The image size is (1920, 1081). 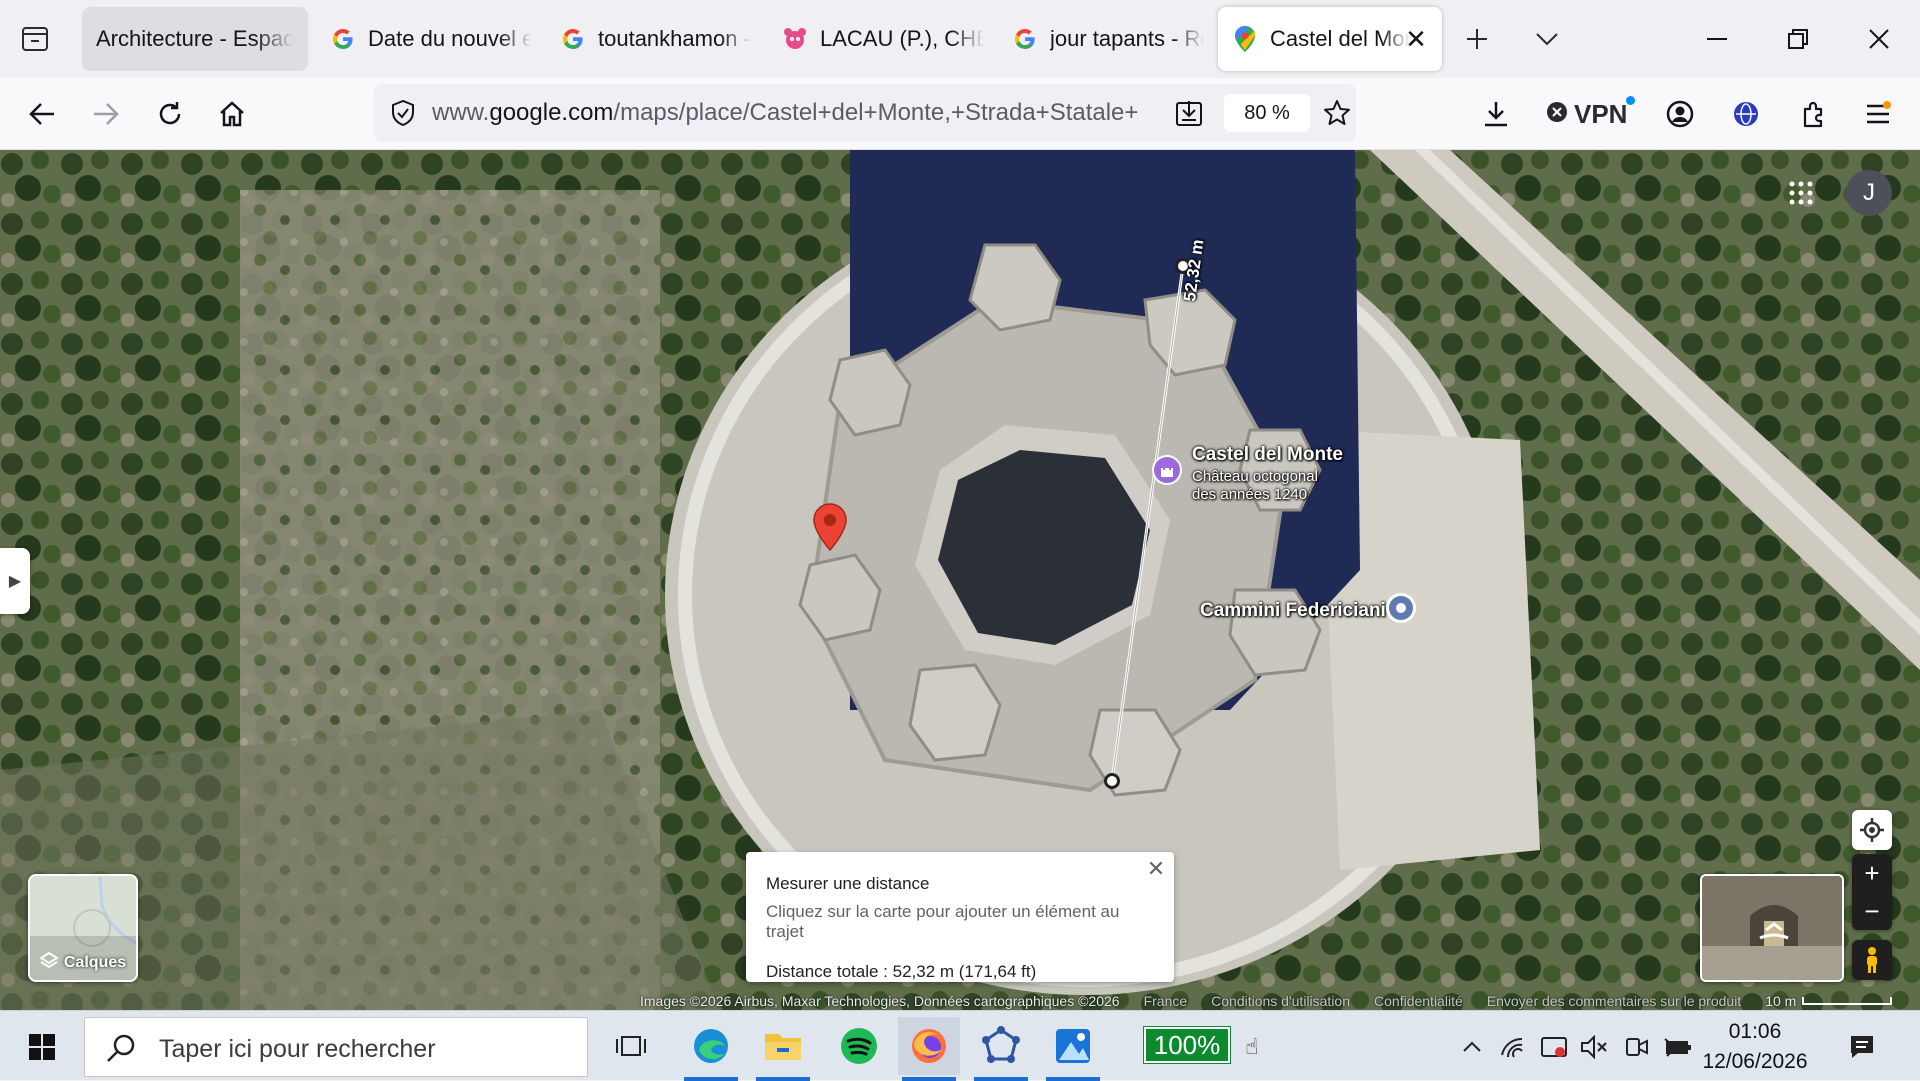 What do you see at coordinates (711, 1049) in the screenshot?
I see `edge-icon` at bounding box center [711, 1049].